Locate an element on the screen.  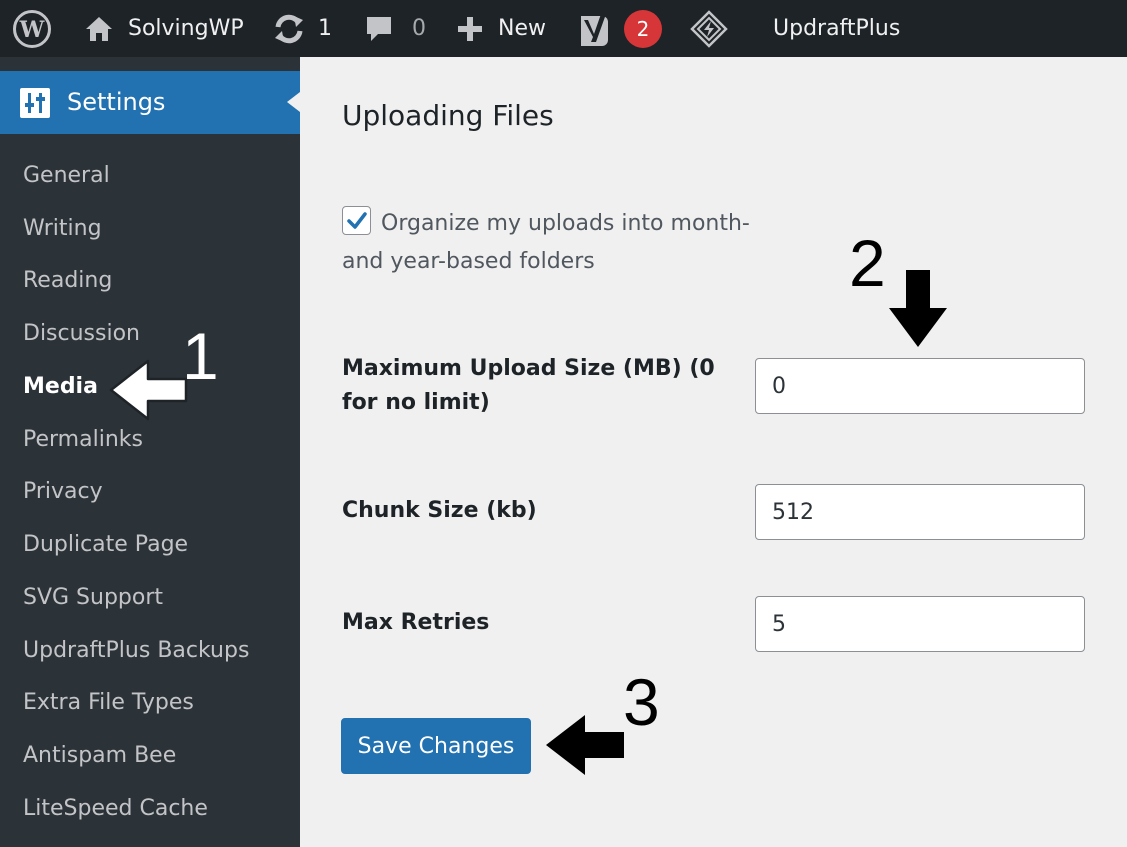
site-home-link: SolvingWP is located at coordinates (164, 28).